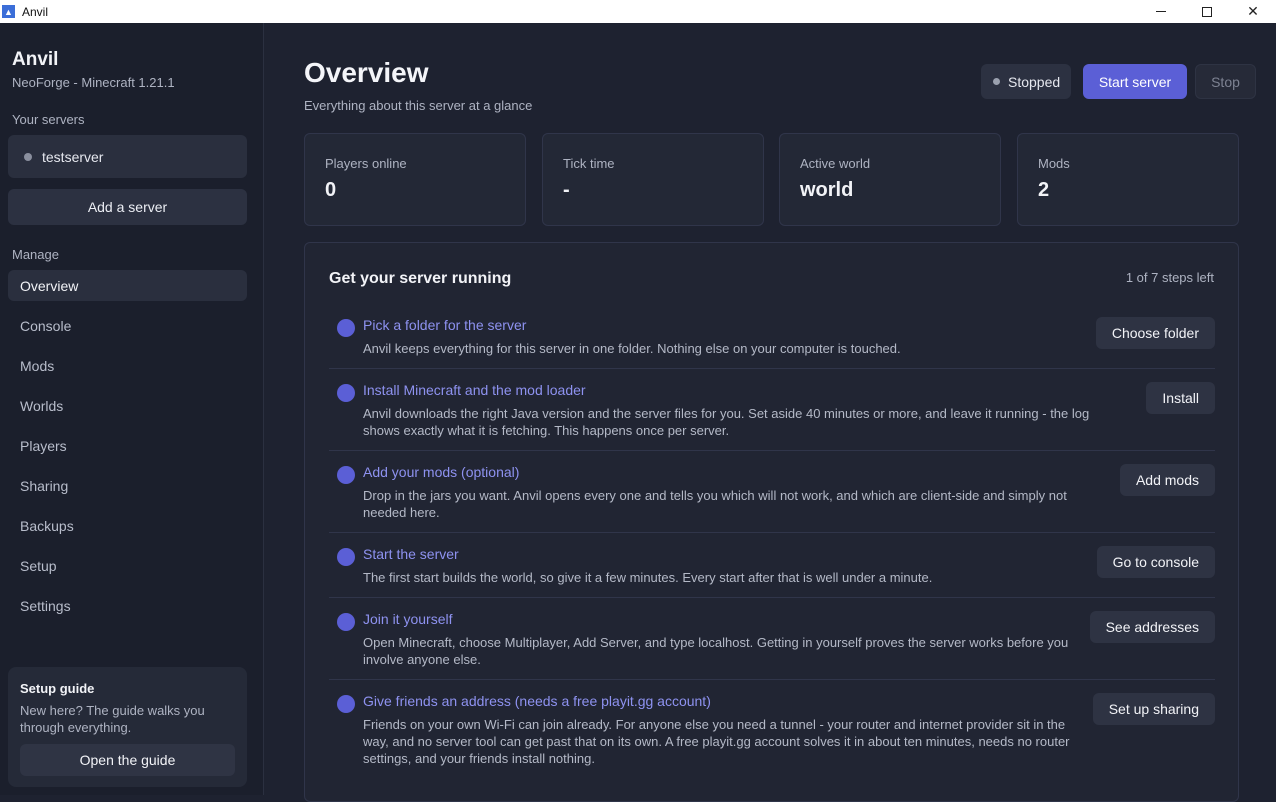 The height and width of the screenshot is (802, 1276). Describe the element at coordinates (127, 525) in the screenshot. I see `sidebar-item-backups: Backups` at that location.